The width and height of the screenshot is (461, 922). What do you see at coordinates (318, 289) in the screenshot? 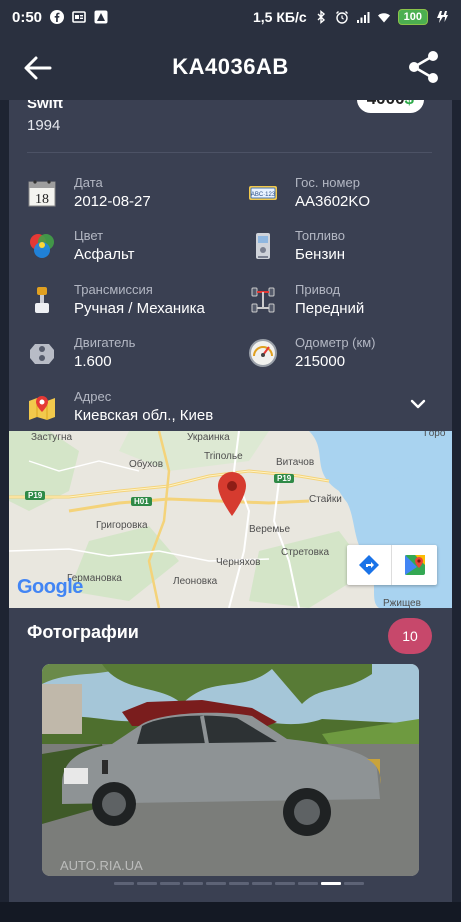
I see `drive-label: Привод` at bounding box center [318, 289].